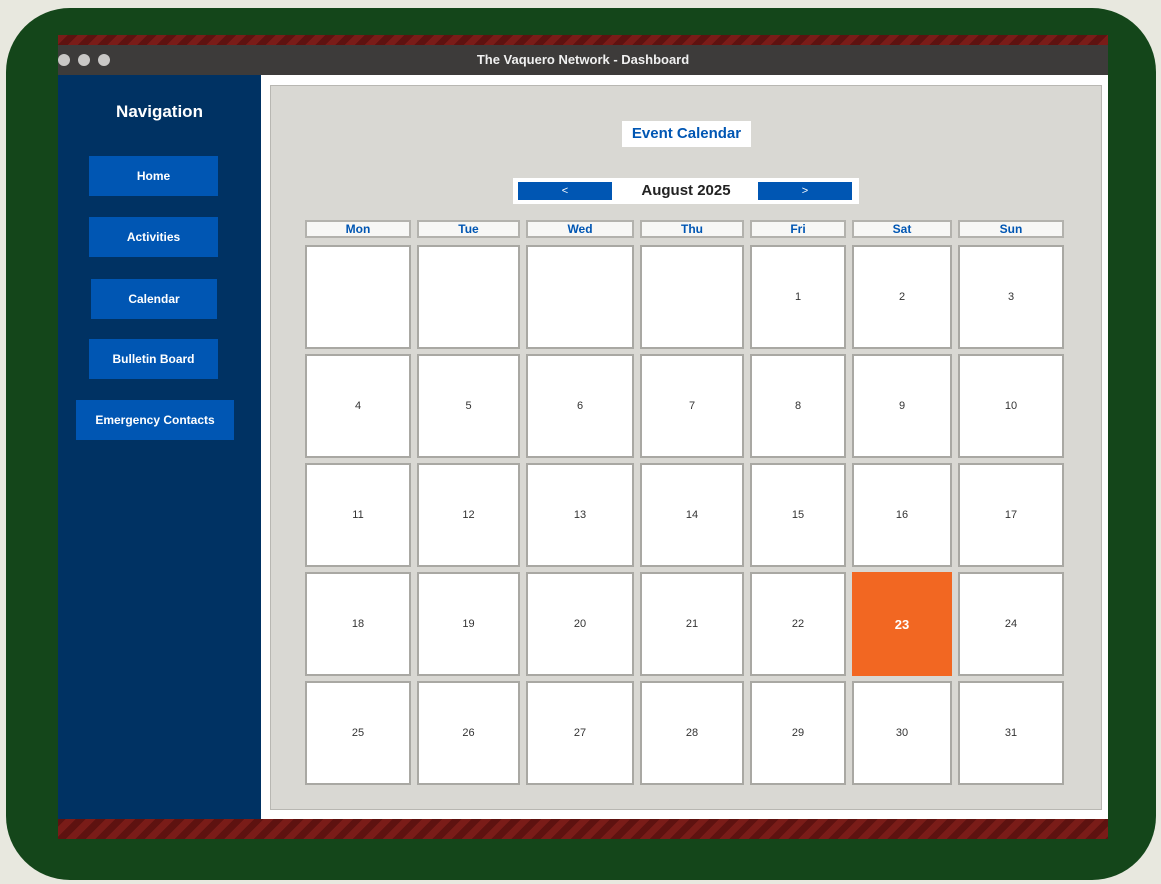  I want to click on day-cell: 25, so click(358, 733).